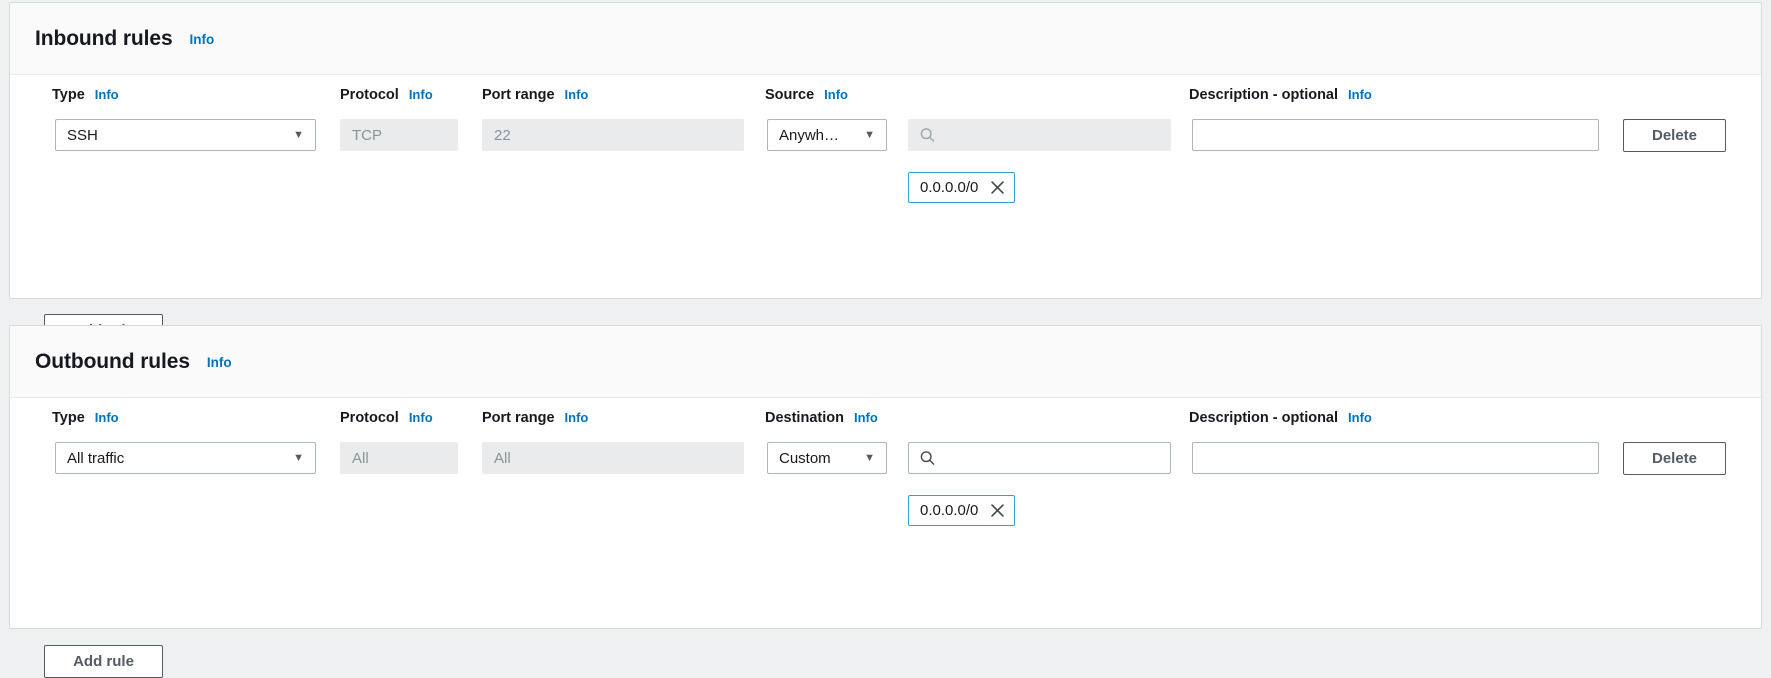  I want to click on inbound-source-scope-field: Anywh… ▼, so click(827, 135).